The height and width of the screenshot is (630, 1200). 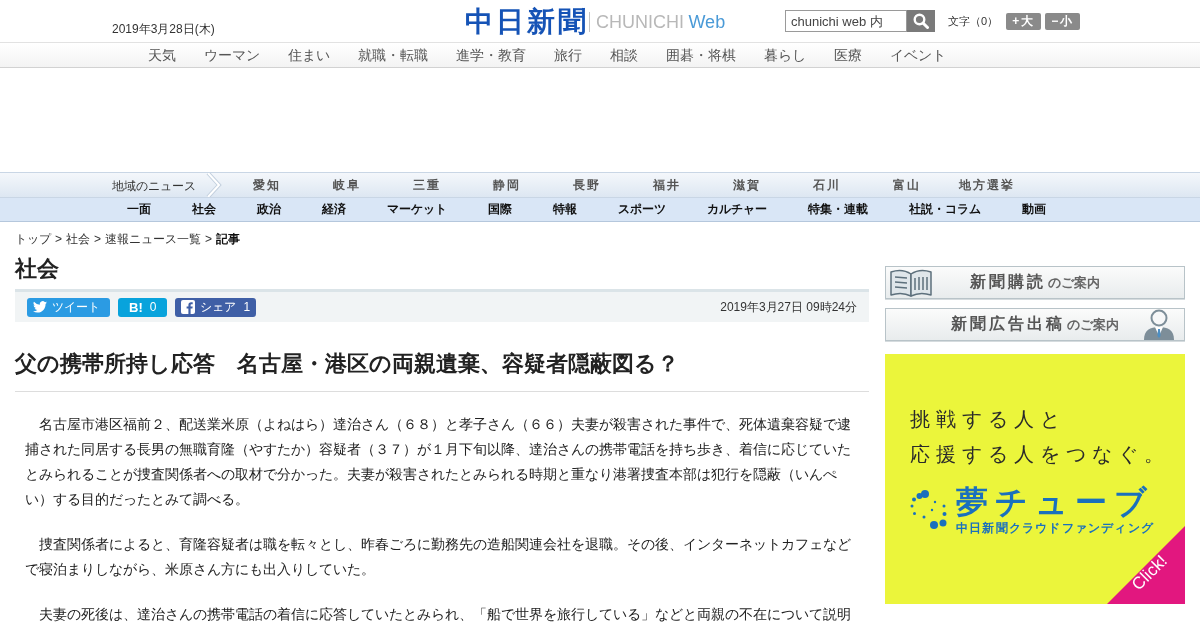 I want to click on publish-date: 2019年3月27日 09時24分, so click(x=788, y=307).